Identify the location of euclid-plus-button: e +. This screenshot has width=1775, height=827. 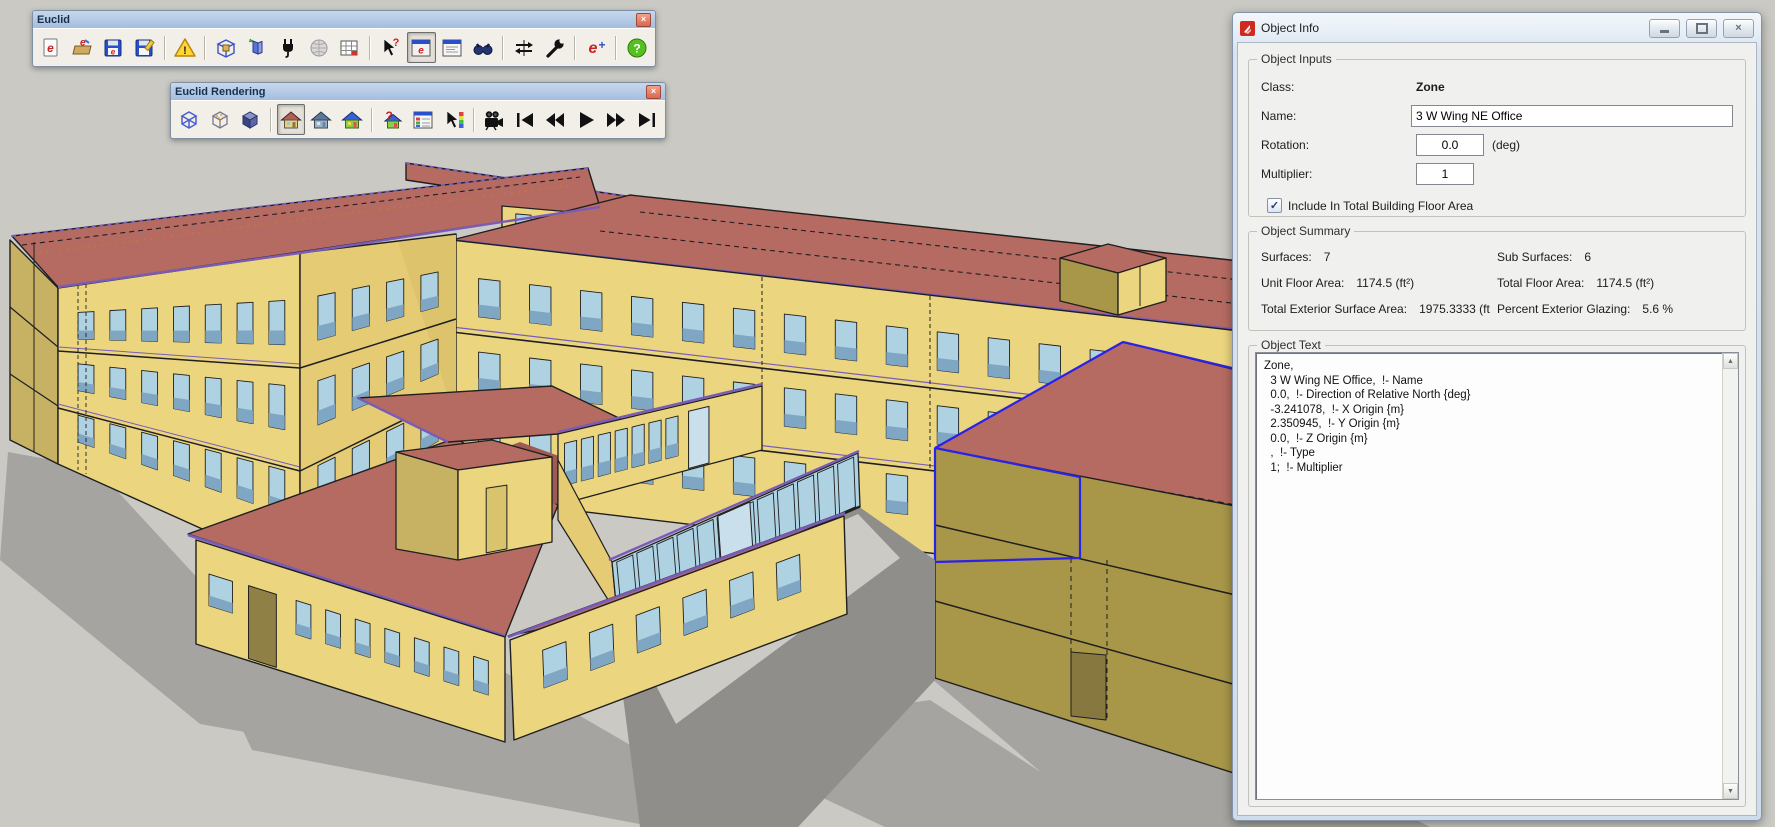
(595, 47).